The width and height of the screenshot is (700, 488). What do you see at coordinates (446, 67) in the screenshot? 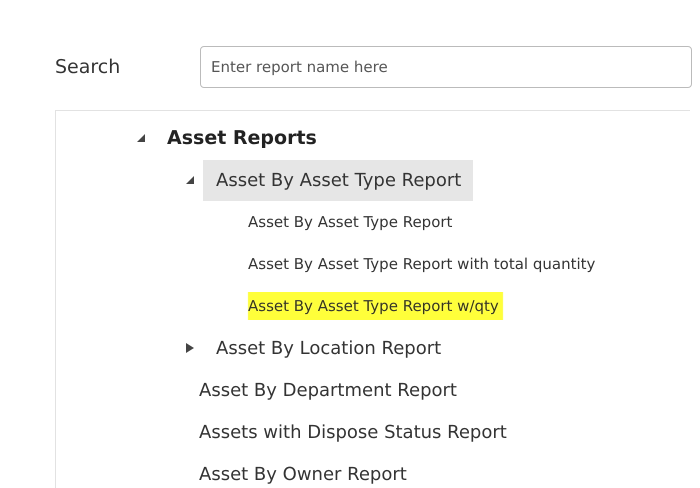
I see `search-field: Enter report name here` at bounding box center [446, 67].